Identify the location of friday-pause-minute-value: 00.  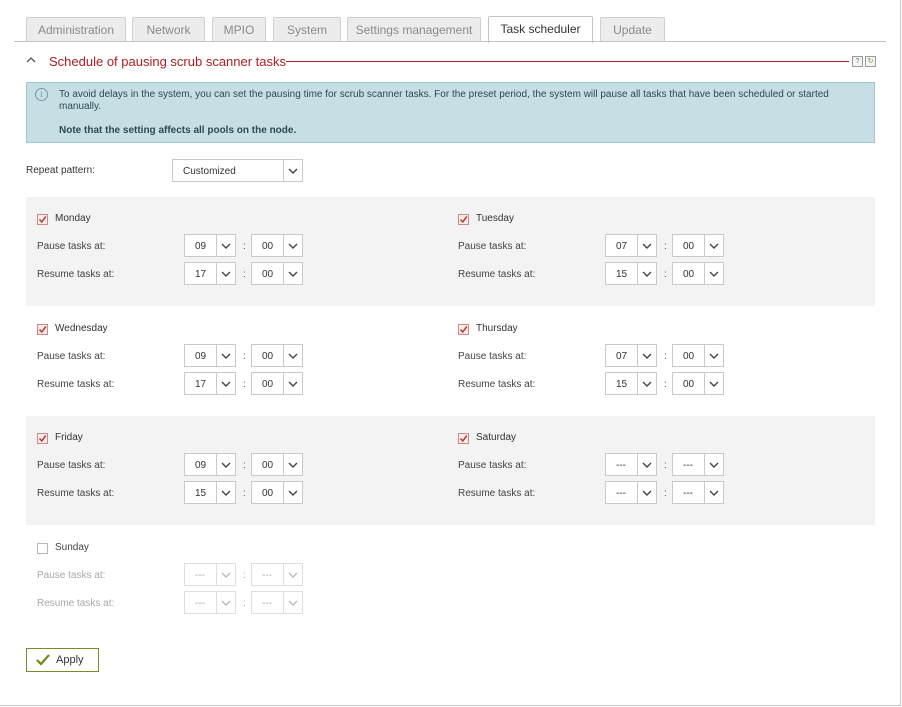
(268, 465).